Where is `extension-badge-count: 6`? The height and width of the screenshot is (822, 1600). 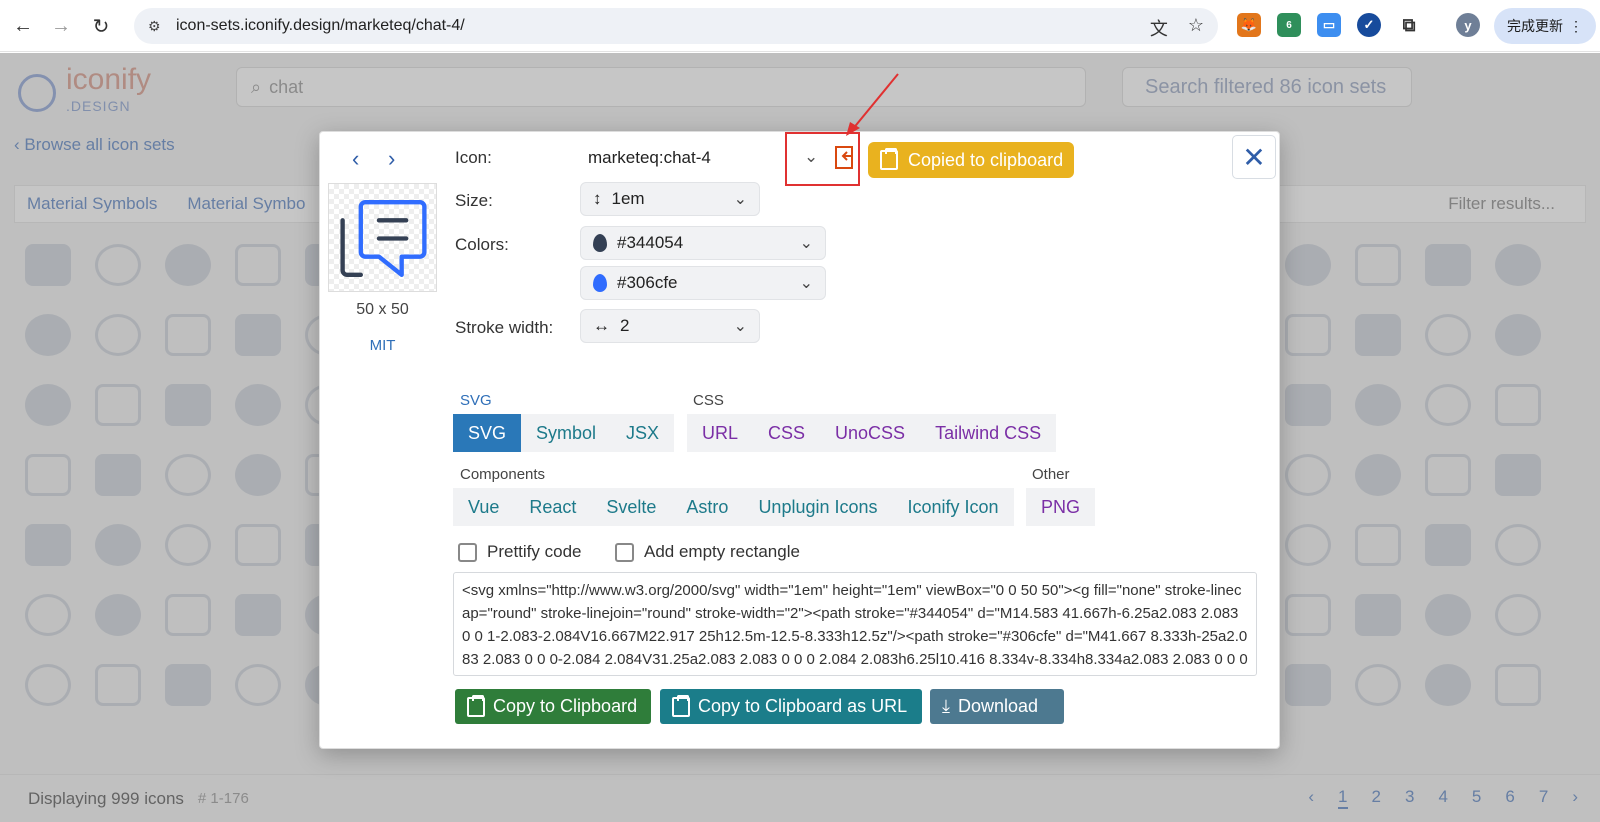 extension-badge-count: 6 is located at coordinates (1289, 25).